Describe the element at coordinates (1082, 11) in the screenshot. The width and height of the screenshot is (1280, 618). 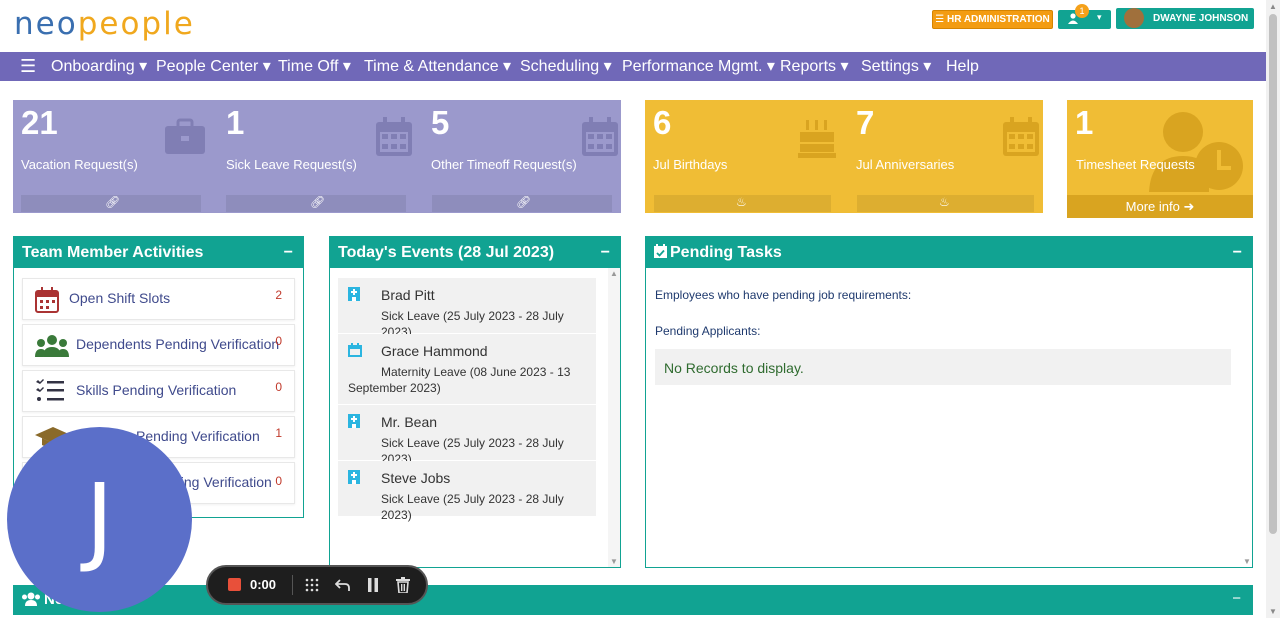
I see `notification-badge: 1` at that location.